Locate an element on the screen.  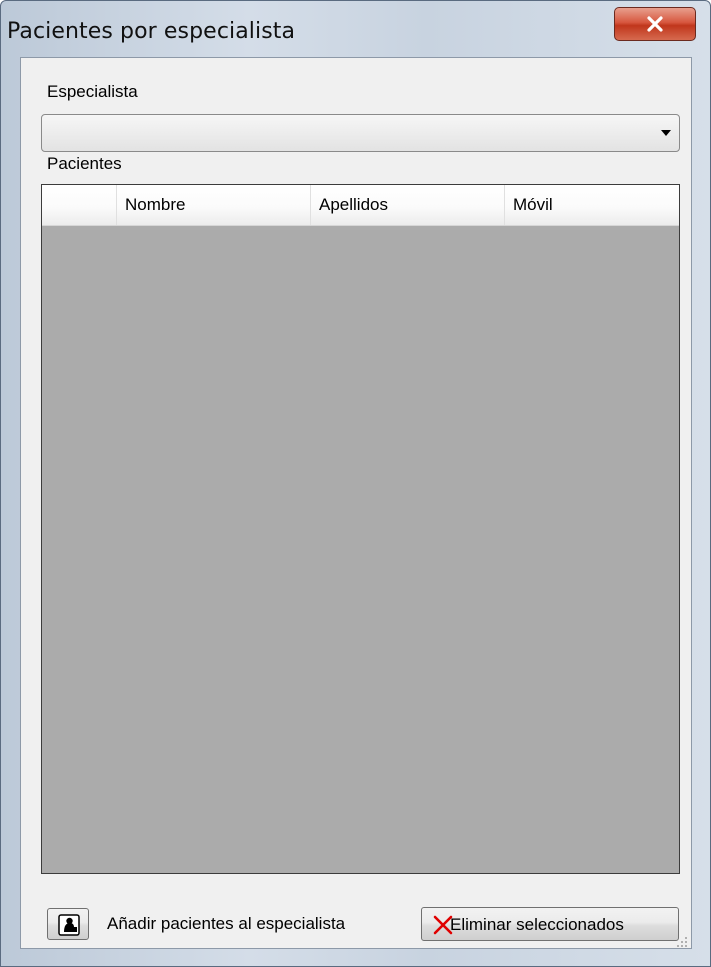
resize-grip-icon is located at coordinates (682, 940).